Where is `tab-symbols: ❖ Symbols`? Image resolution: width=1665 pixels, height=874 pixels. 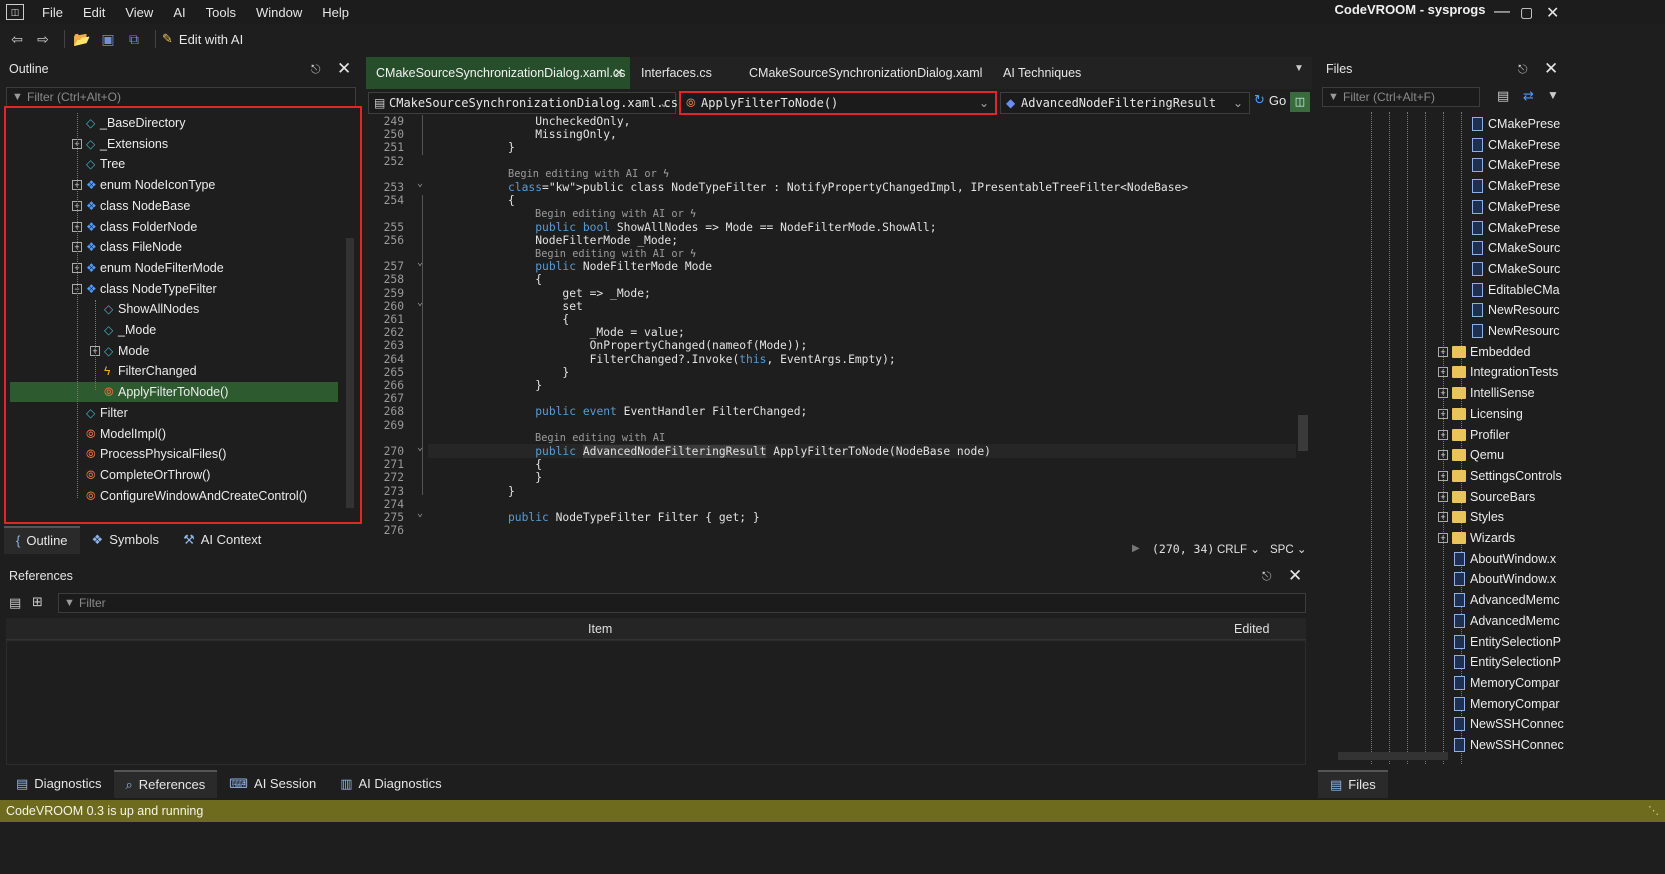 tab-symbols: ❖ Symbols is located at coordinates (126, 540).